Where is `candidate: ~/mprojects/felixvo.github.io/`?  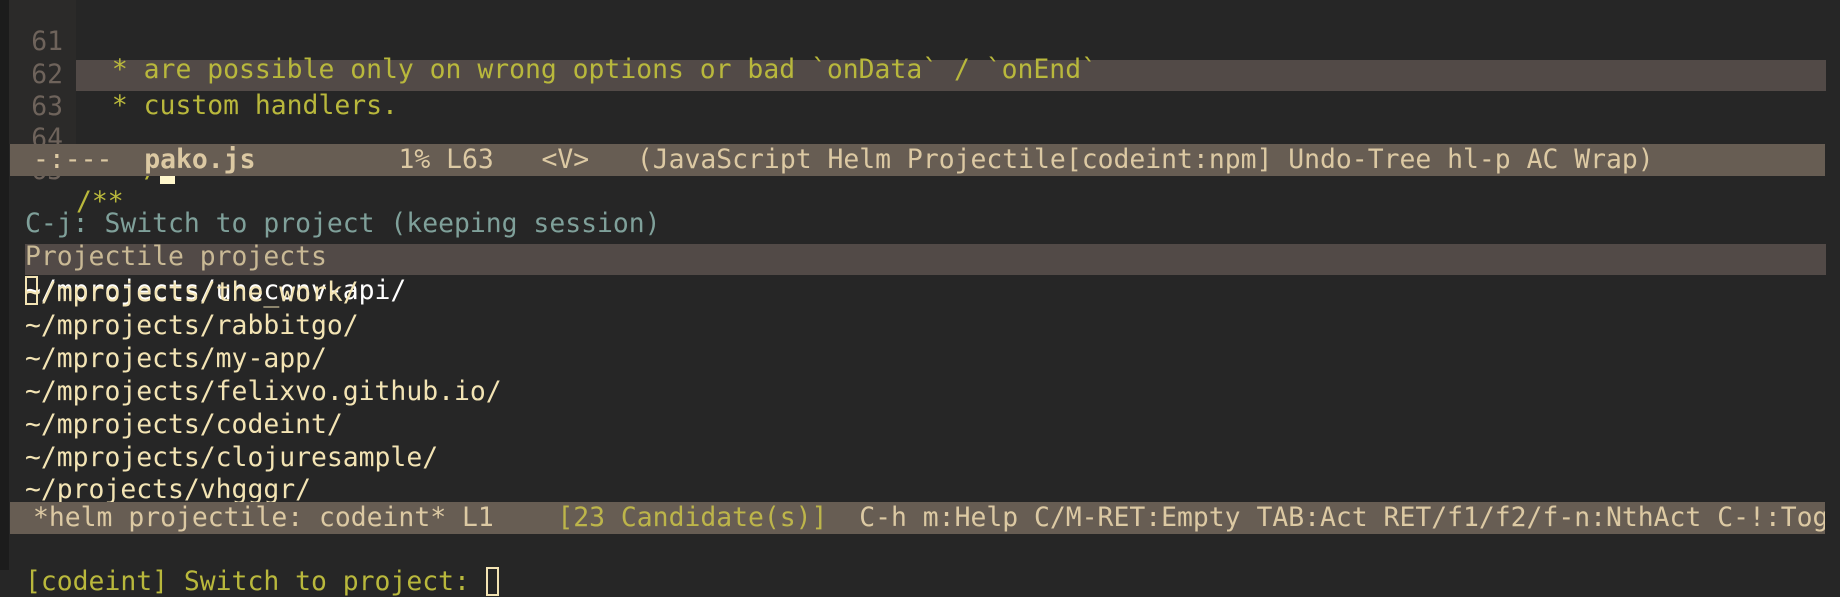 candidate: ~/mprojects/felixvo.github.io/ is located at coordinates (913, 391).